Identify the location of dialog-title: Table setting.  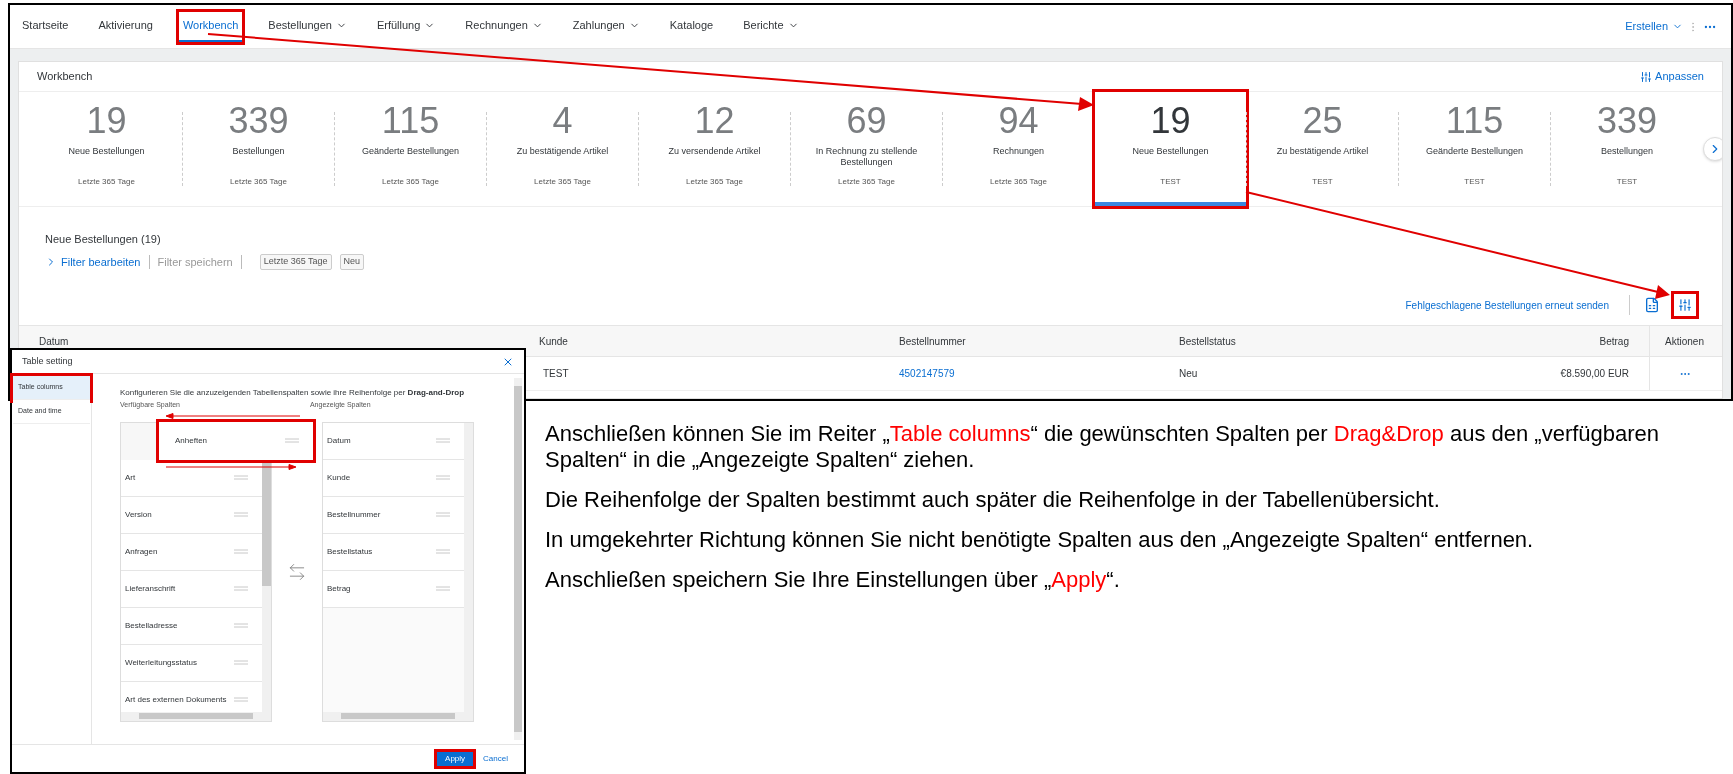
(47, 361).